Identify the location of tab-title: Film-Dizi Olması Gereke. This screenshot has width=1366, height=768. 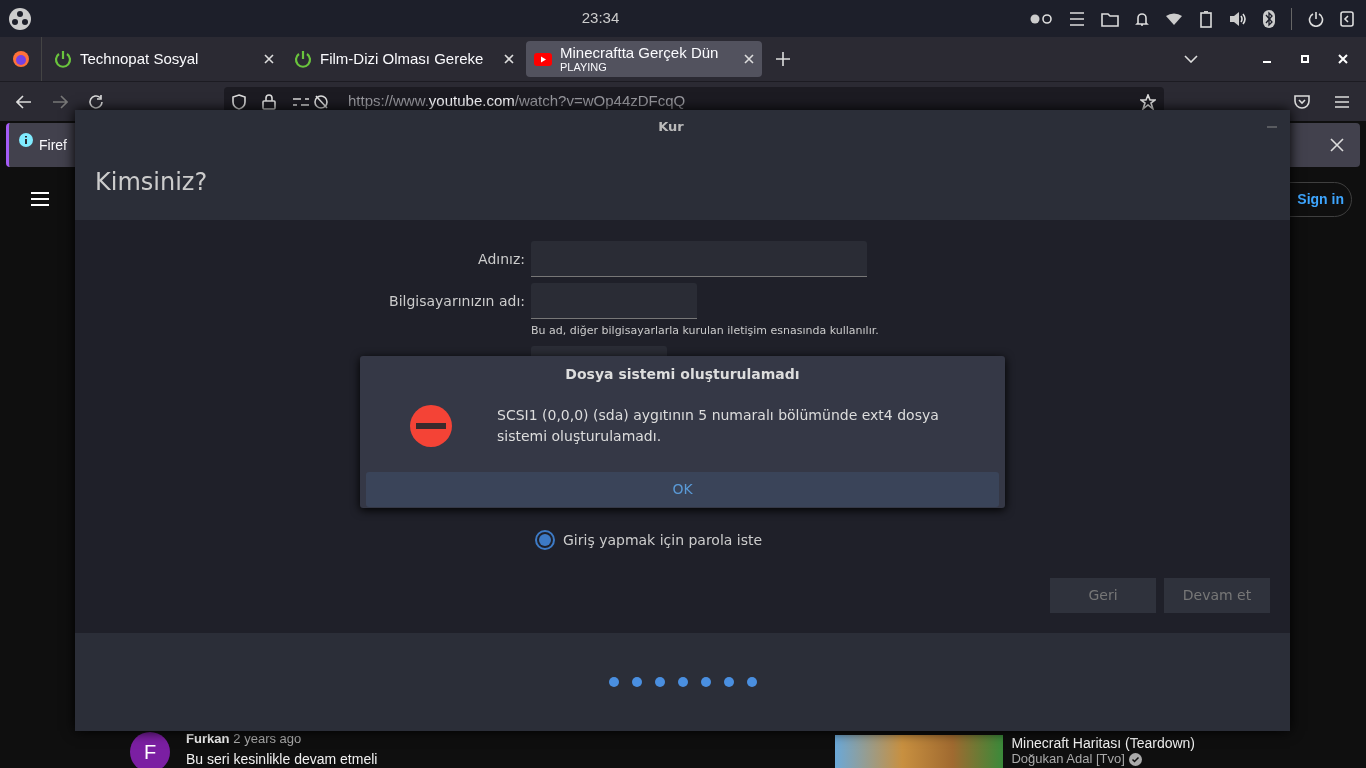
(402, 59).